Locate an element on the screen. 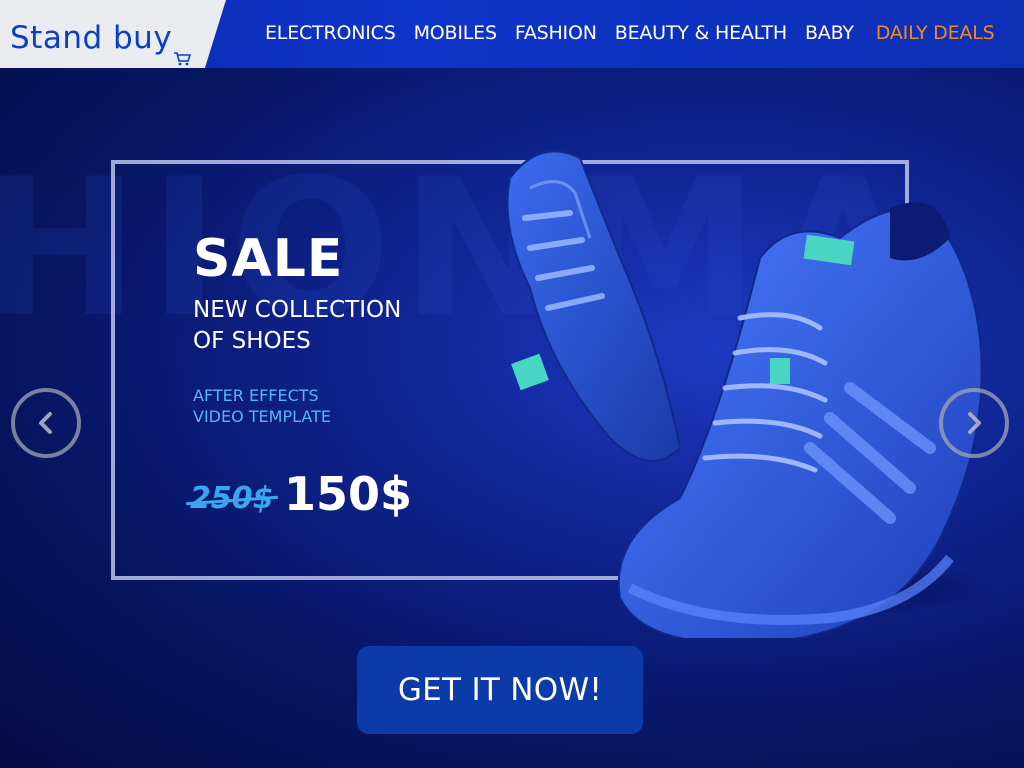 The height and width of the screenshot is (768, 1024). sale-headline: SALE is located at coordinates (268, 259).